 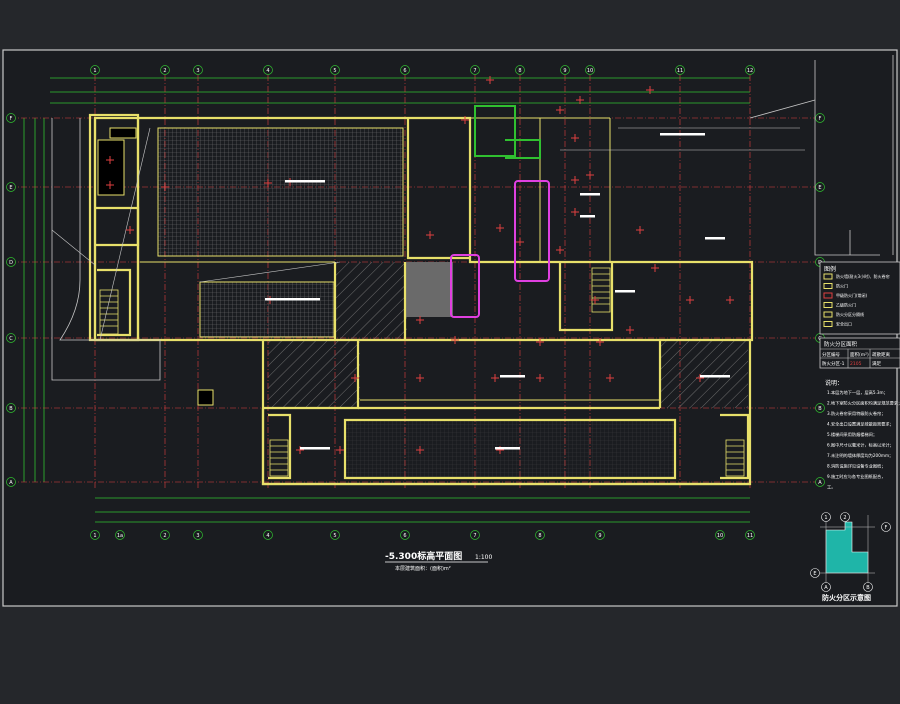 I want to click on hatched-zone-ramp, so click(x=371, y=301).